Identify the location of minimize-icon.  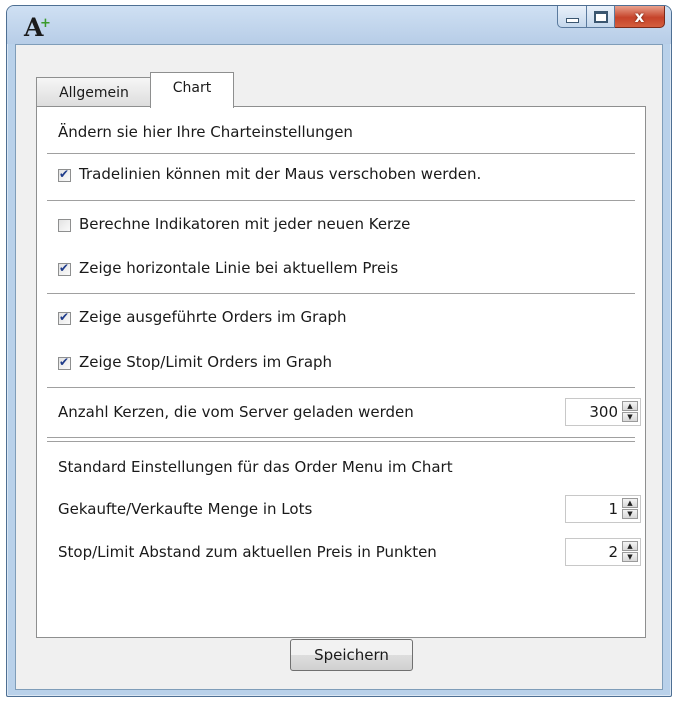
(572, 20).